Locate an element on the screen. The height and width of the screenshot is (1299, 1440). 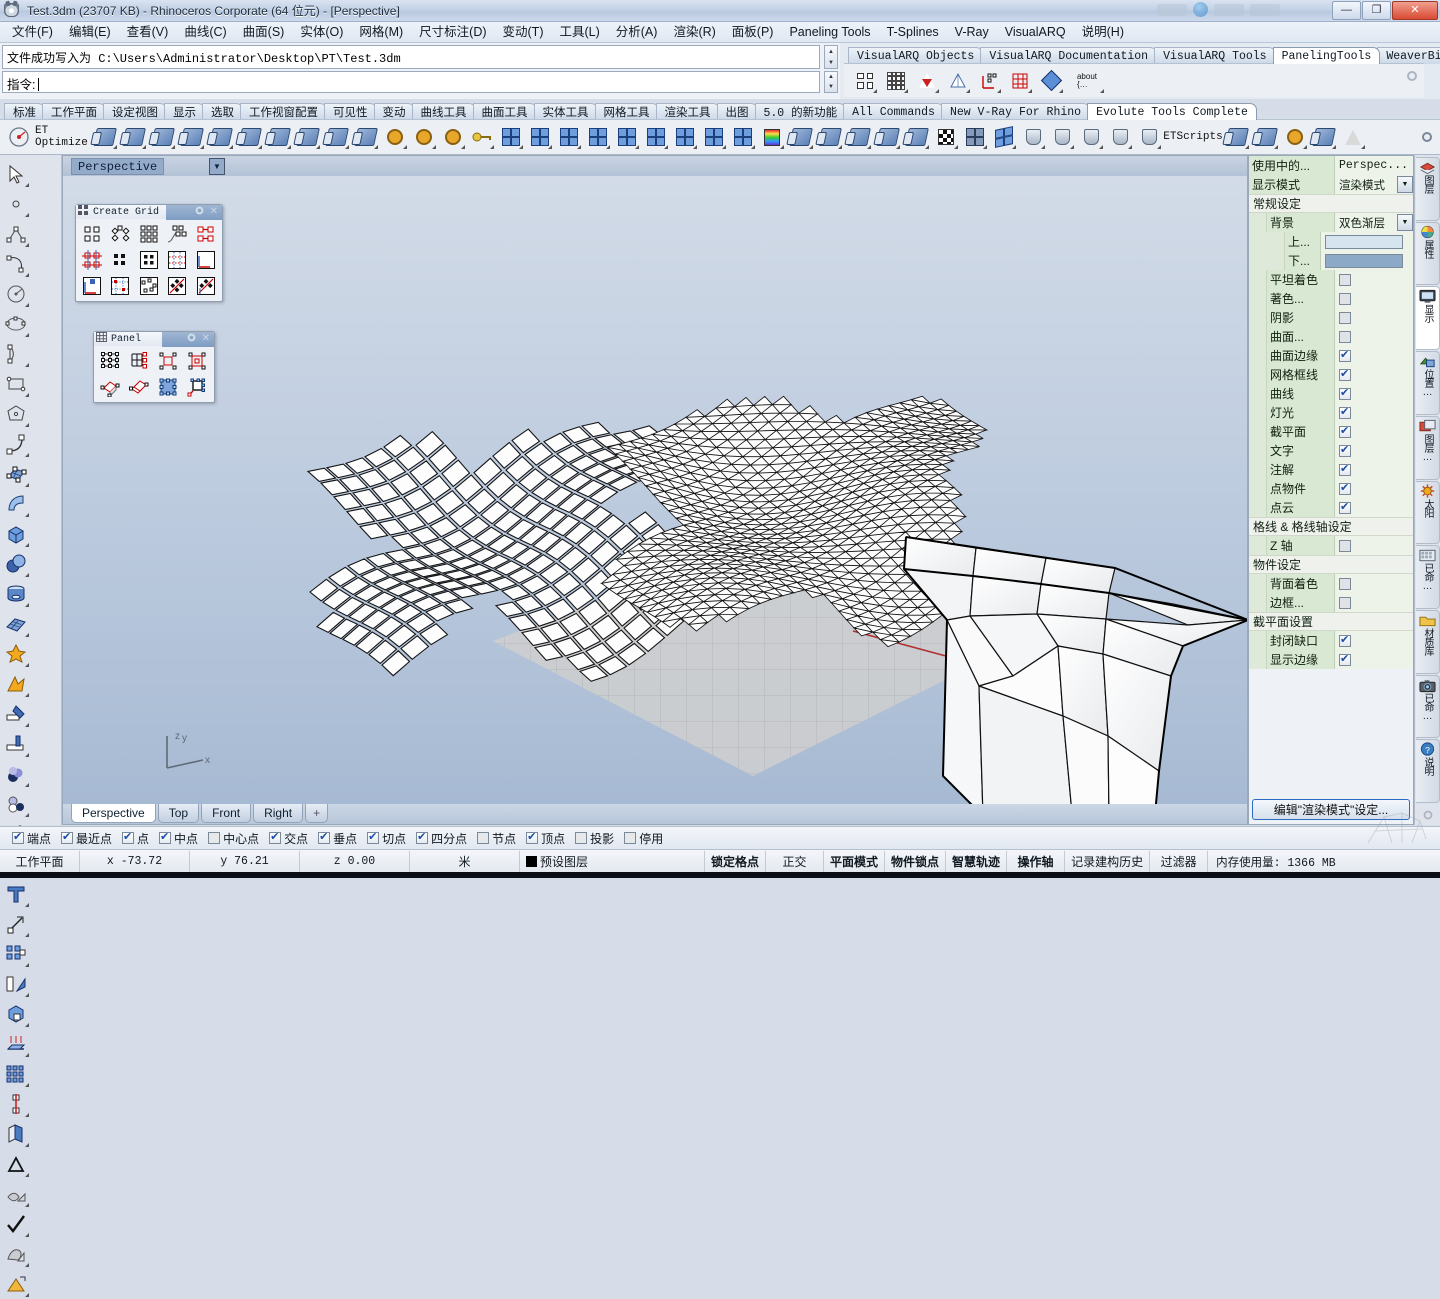
display-setting-row: 显示边缘 is located at coordinates (1331, 659).